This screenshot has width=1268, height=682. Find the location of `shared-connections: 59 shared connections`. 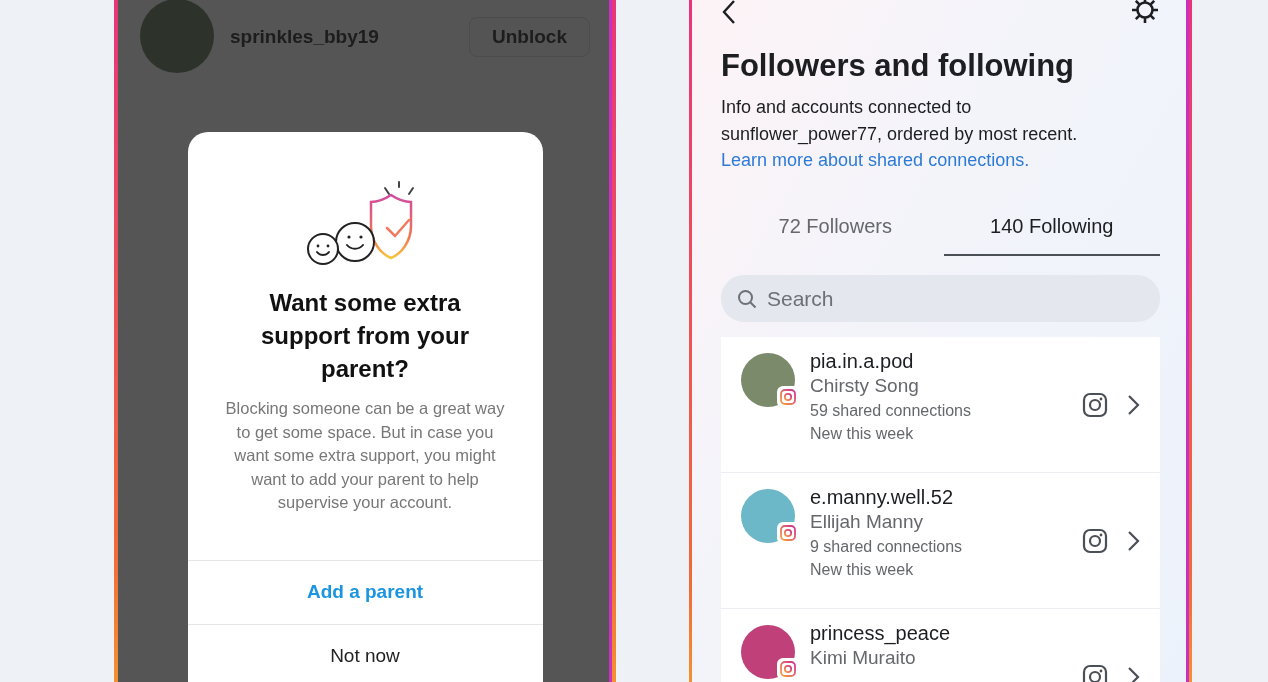

shared-connections: 59 shared connections is located at coordinates (891, 411).